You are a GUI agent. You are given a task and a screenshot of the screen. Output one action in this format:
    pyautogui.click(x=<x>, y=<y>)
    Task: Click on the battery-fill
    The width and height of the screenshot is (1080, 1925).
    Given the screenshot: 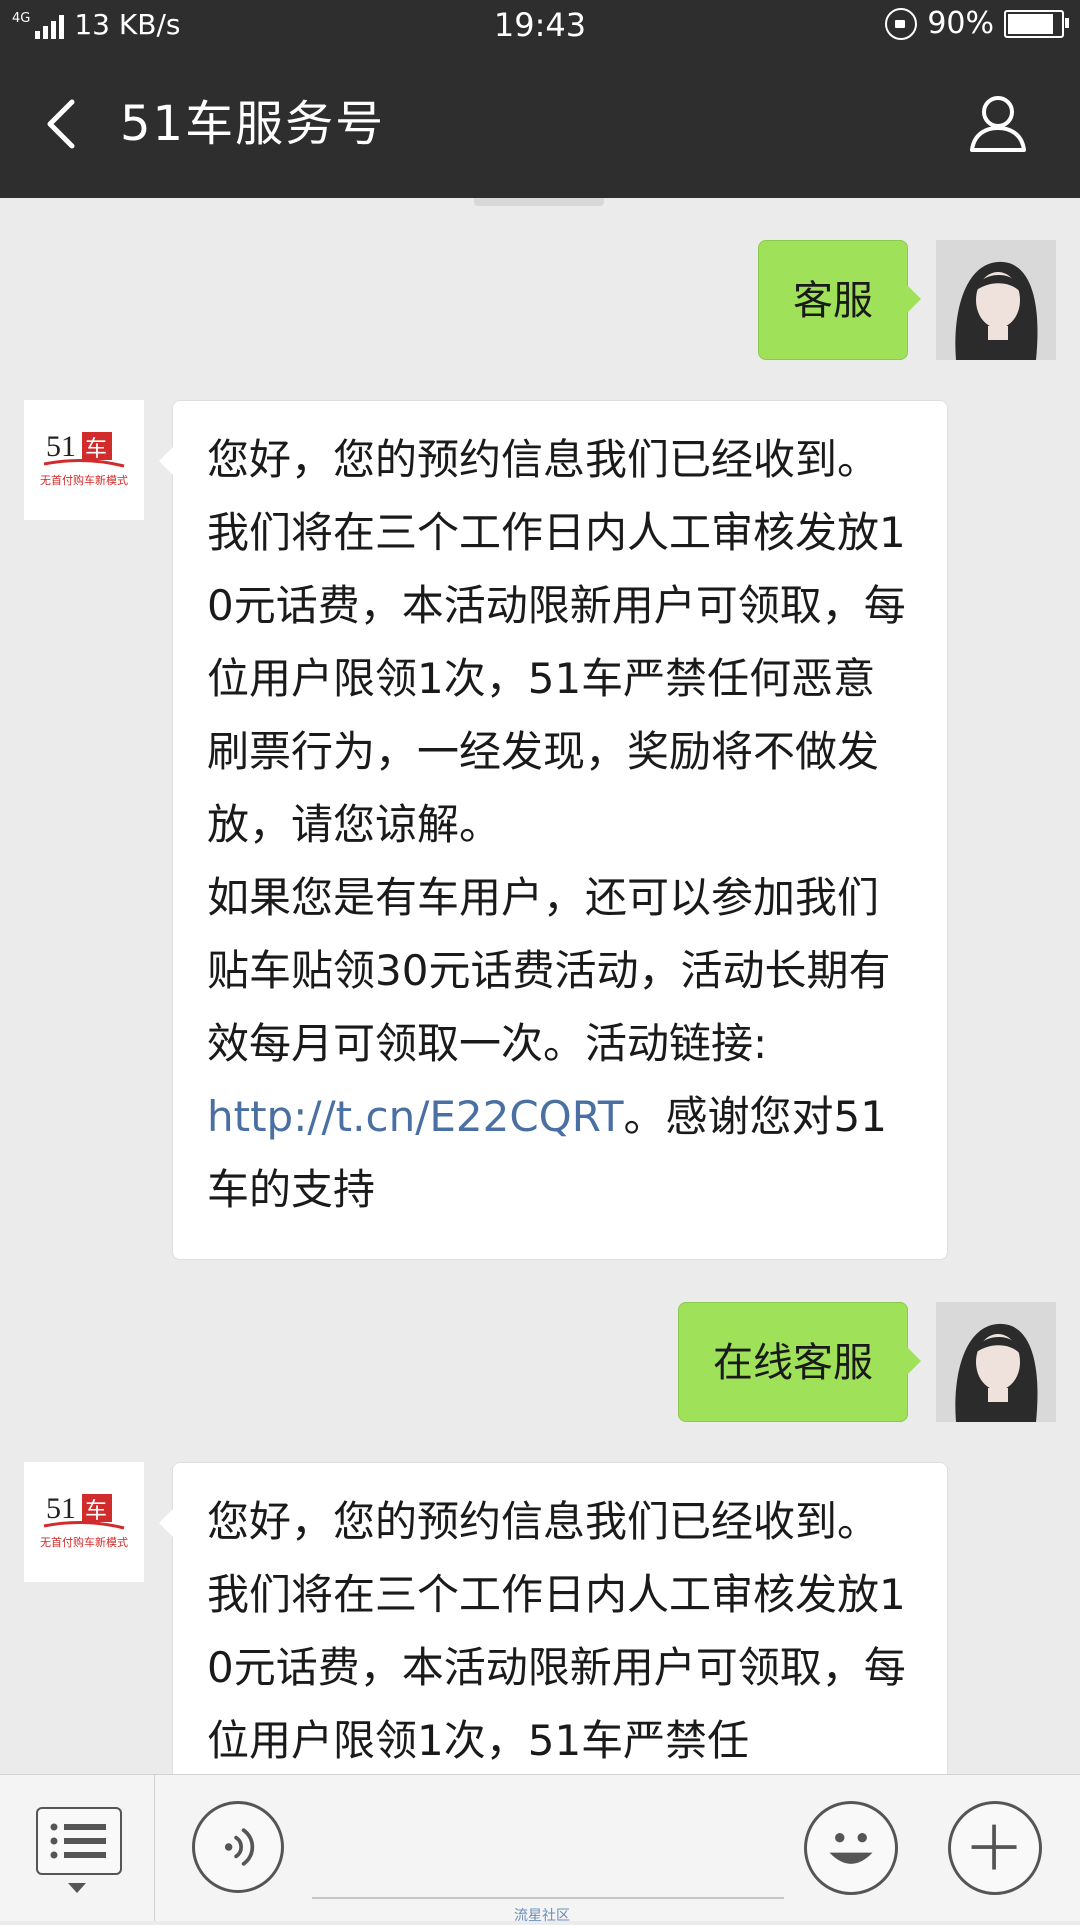 What is the action you would take?
    pyautogui.click(x=1030, y=23)
    